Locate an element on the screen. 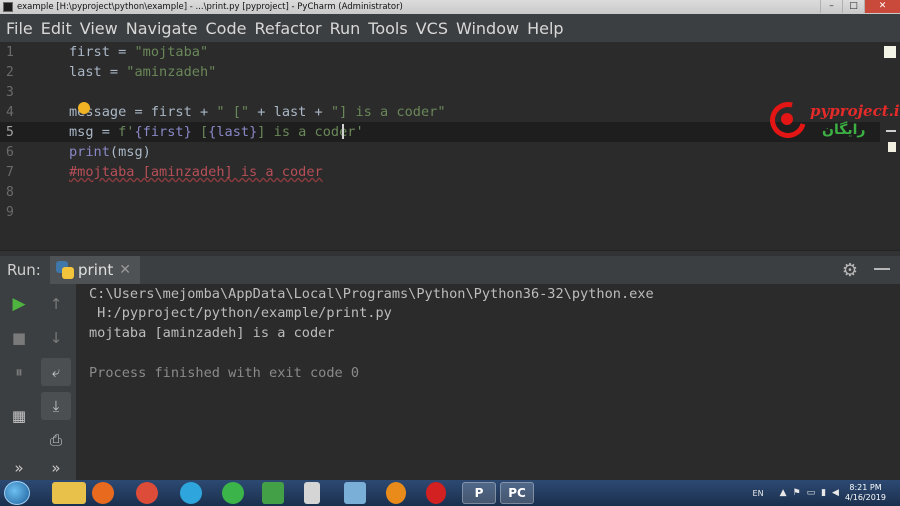 The height and width of the screenshot is (506, 900). menu-run: Run is located at coordinates (347, 28).